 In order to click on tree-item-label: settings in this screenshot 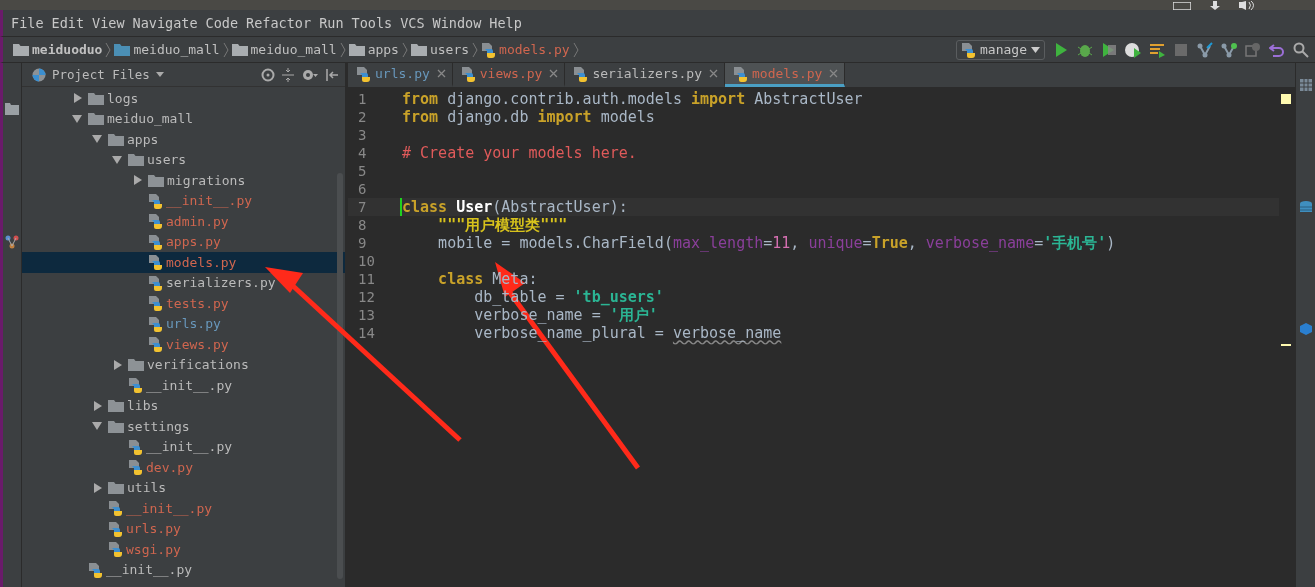, I will do `click(158, 426)`.